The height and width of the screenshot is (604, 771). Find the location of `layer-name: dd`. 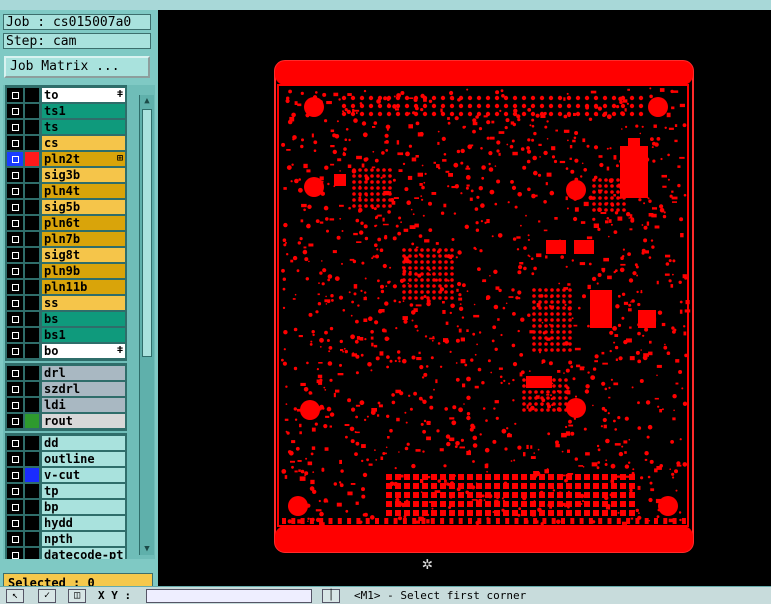

layer-name: dd is located at coordinates (83, 443).